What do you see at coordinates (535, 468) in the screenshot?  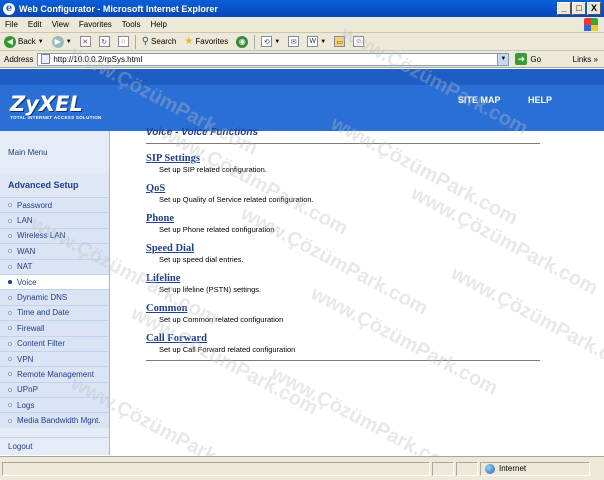 I see `security-zone: Internet` at bounding box center [535, 468].